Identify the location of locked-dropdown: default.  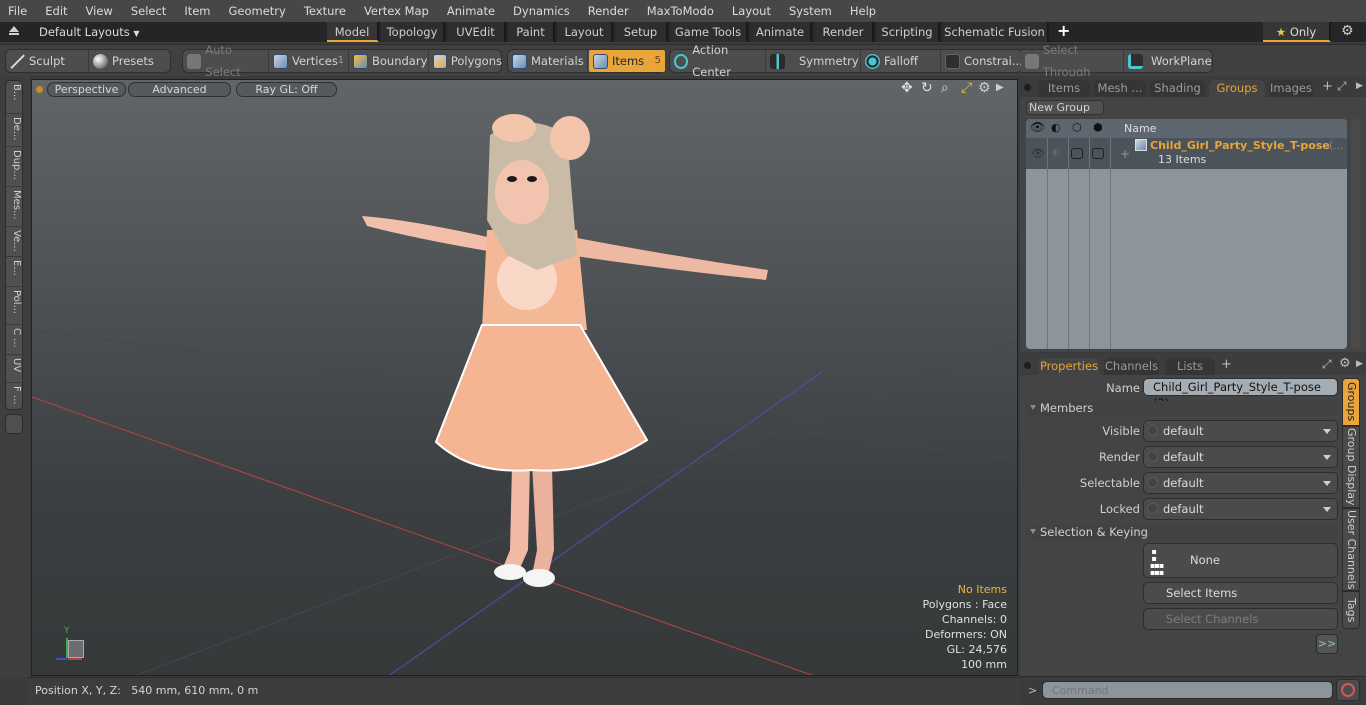
(1240, 509).